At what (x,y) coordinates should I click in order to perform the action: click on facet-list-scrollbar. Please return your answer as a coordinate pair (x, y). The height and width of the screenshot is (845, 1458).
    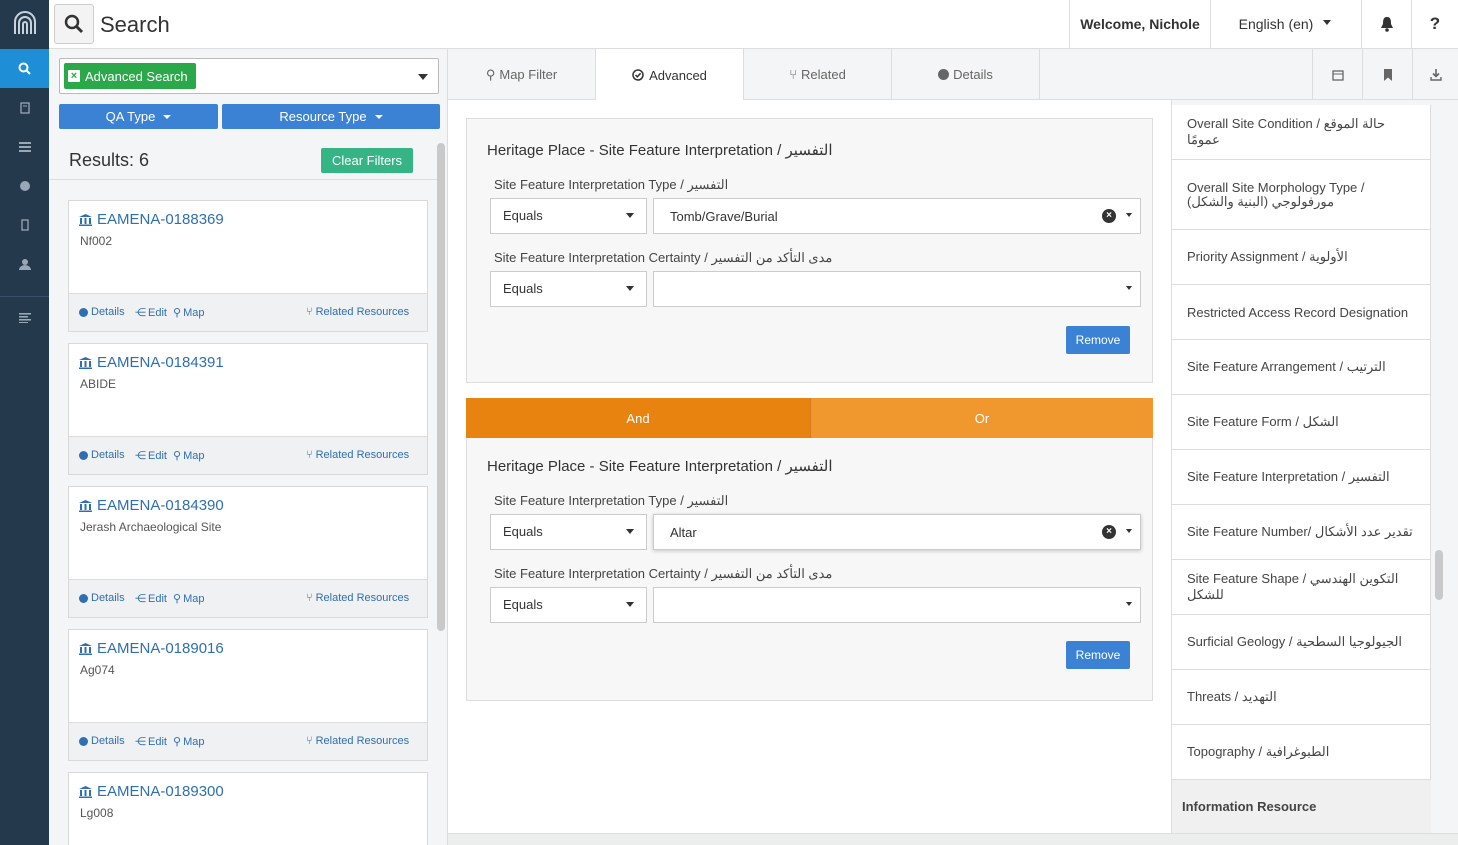
    Looking at the image, I should click on (1439, 575).